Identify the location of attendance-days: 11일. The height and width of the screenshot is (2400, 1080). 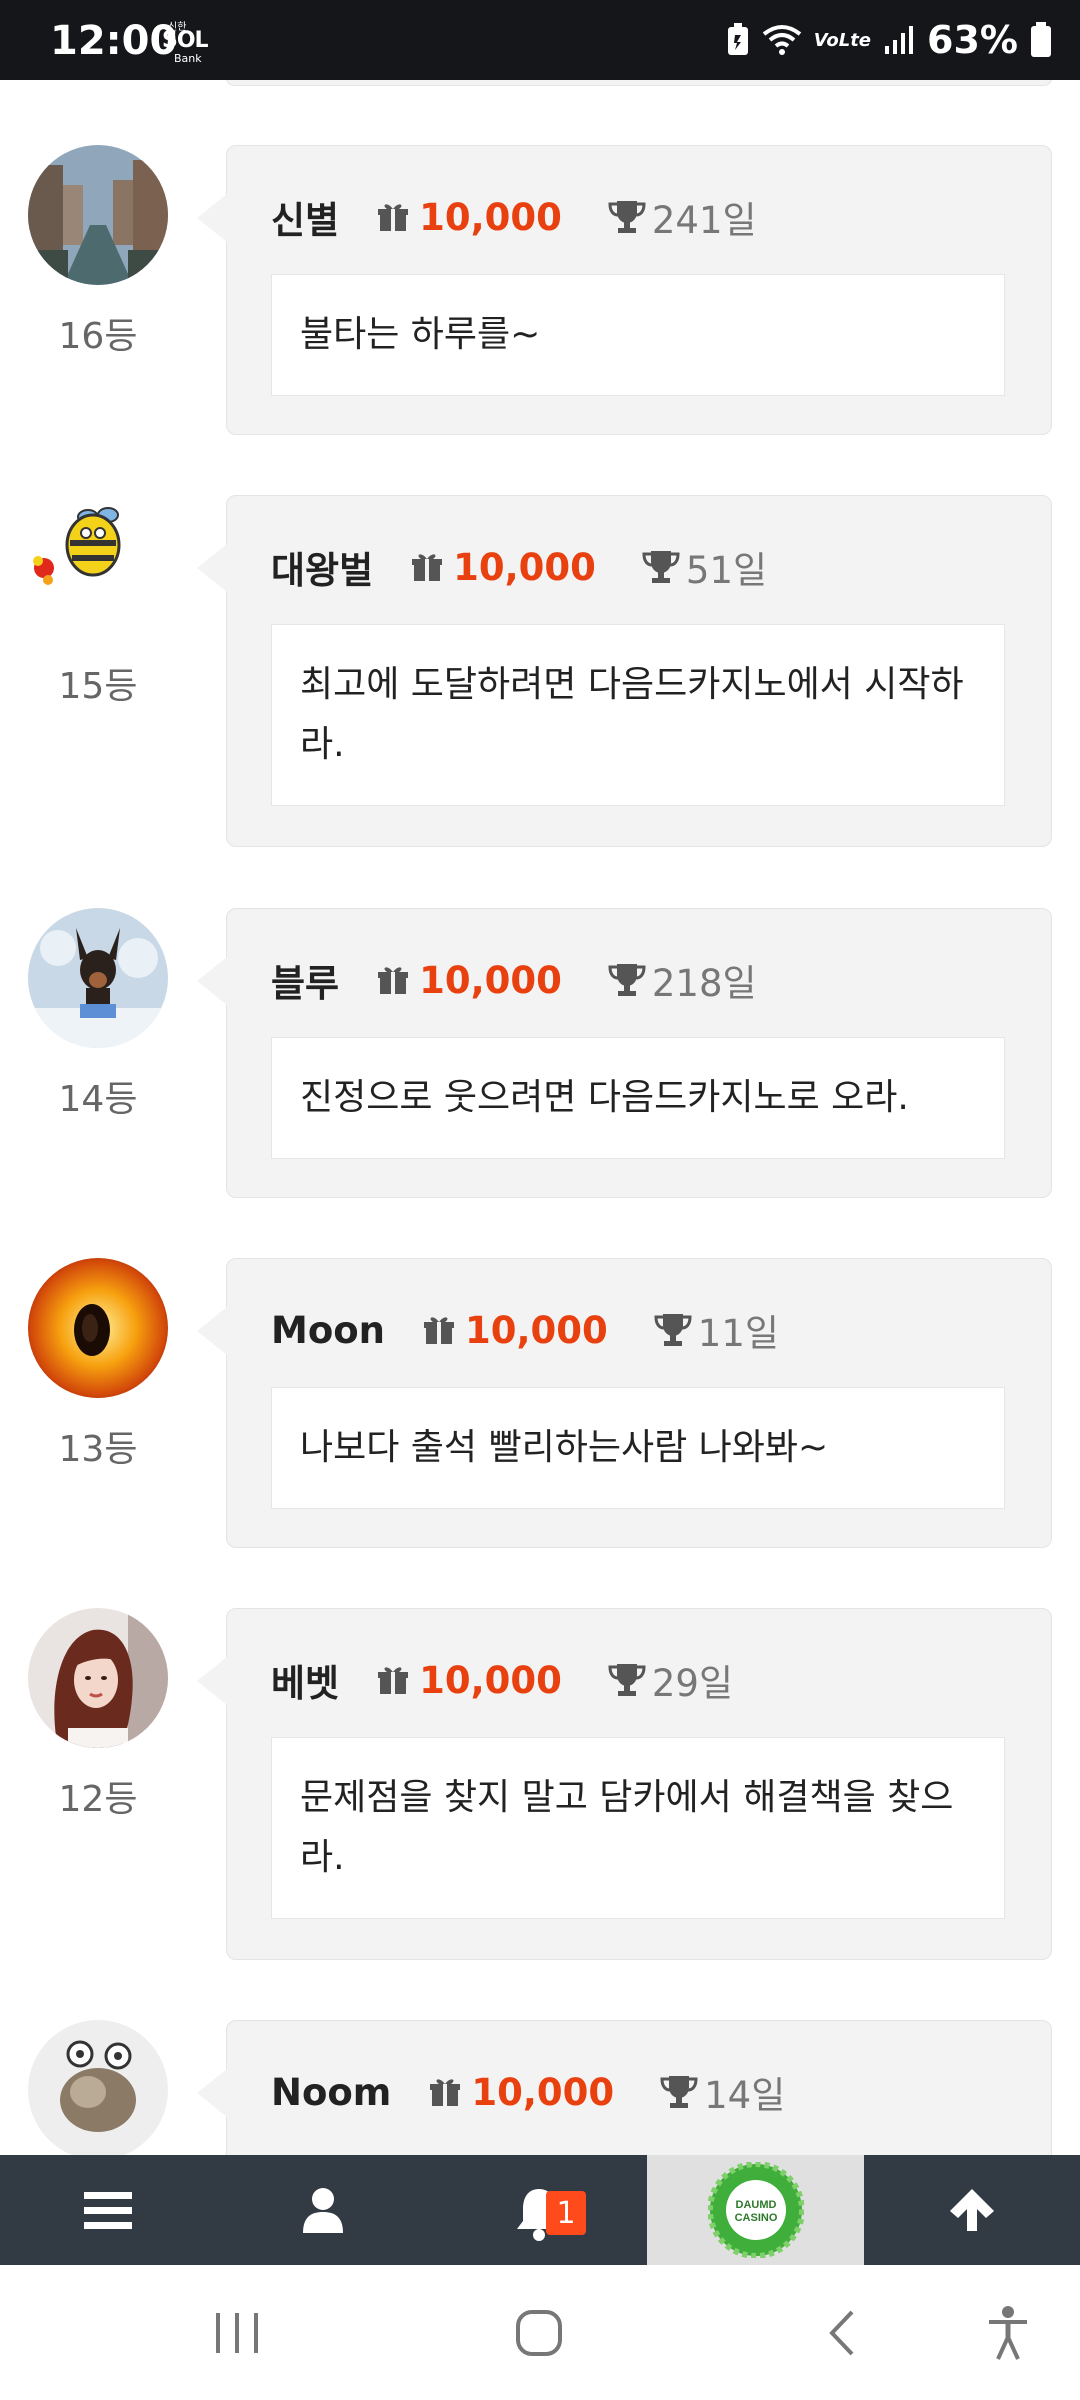
(738, 1333).